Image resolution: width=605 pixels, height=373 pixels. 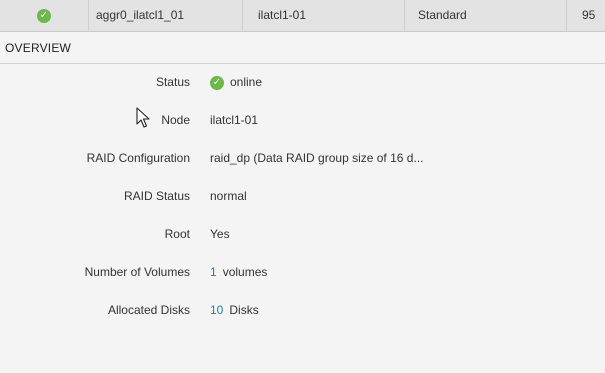 I want to click on volumes-unit: volumes, so click(x=245, y=272).